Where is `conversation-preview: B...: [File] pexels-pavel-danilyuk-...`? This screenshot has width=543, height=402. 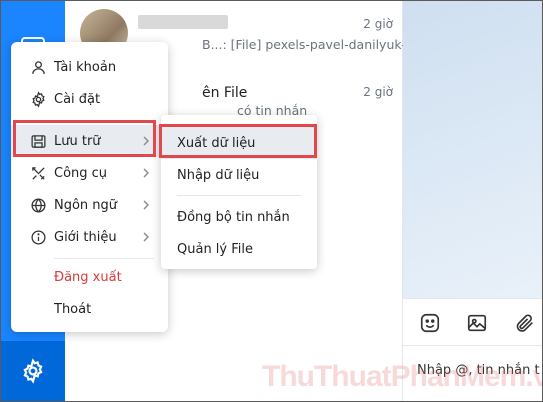
conversation-preview: B...: [File] pexels-pavel-danilyuk-... is located at coordinates (310, 44).